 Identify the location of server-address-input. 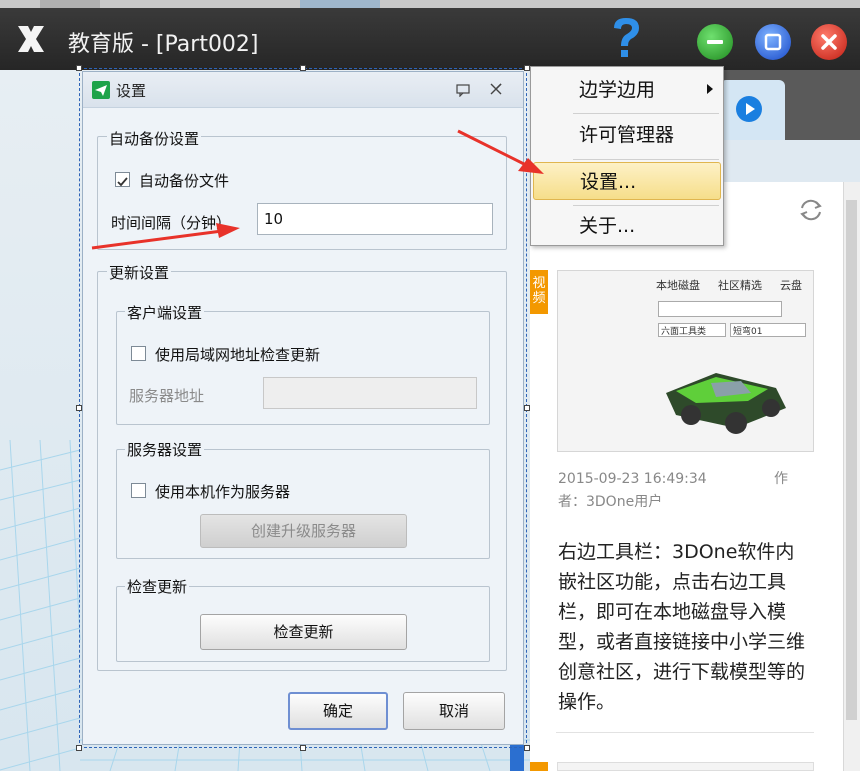
(370, 393).